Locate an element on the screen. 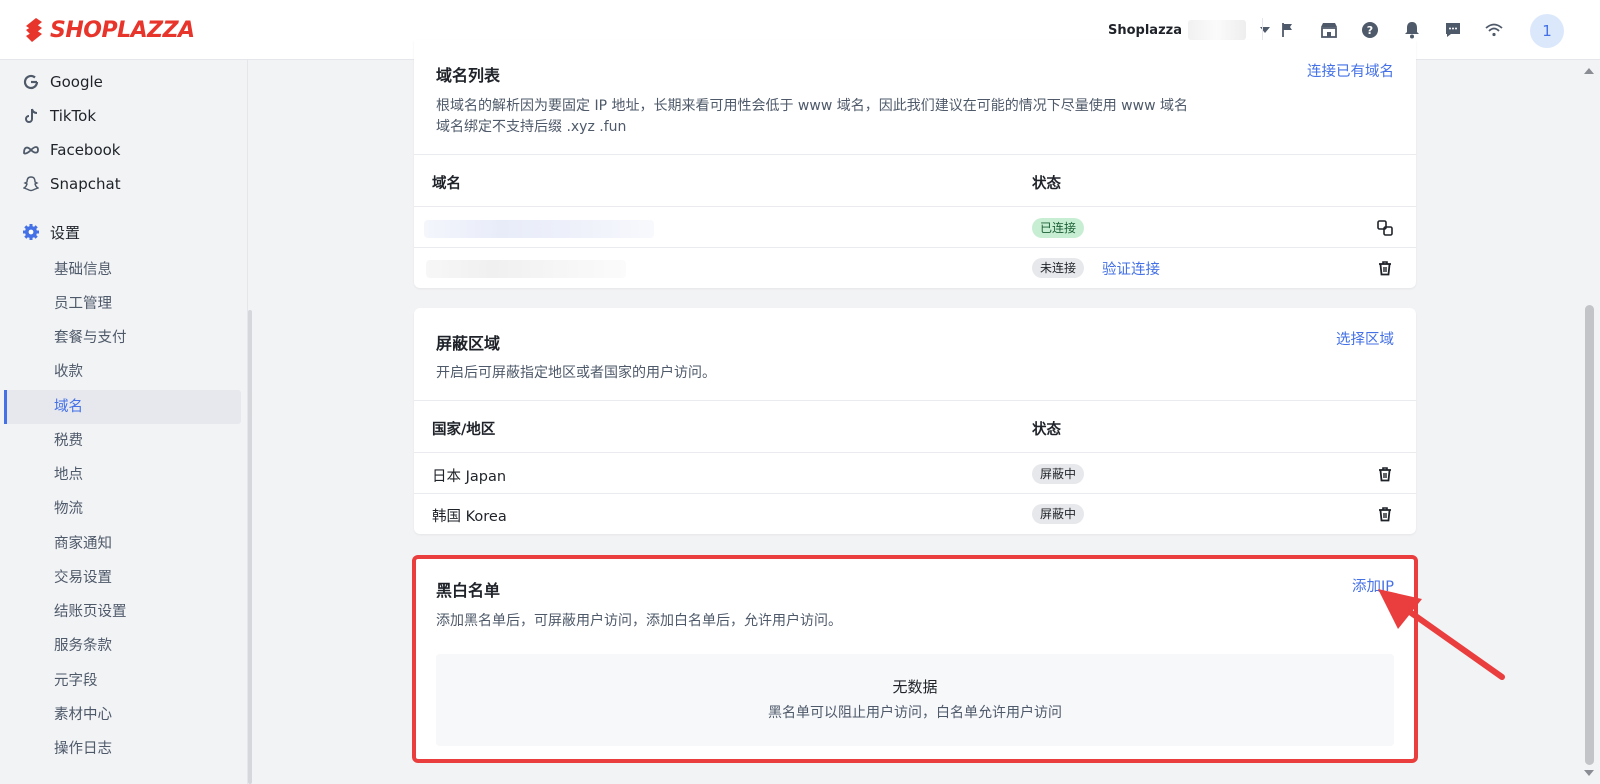  sidebar-item-plan-billing: 套餐与支付 is located at coordinates (90, 338).